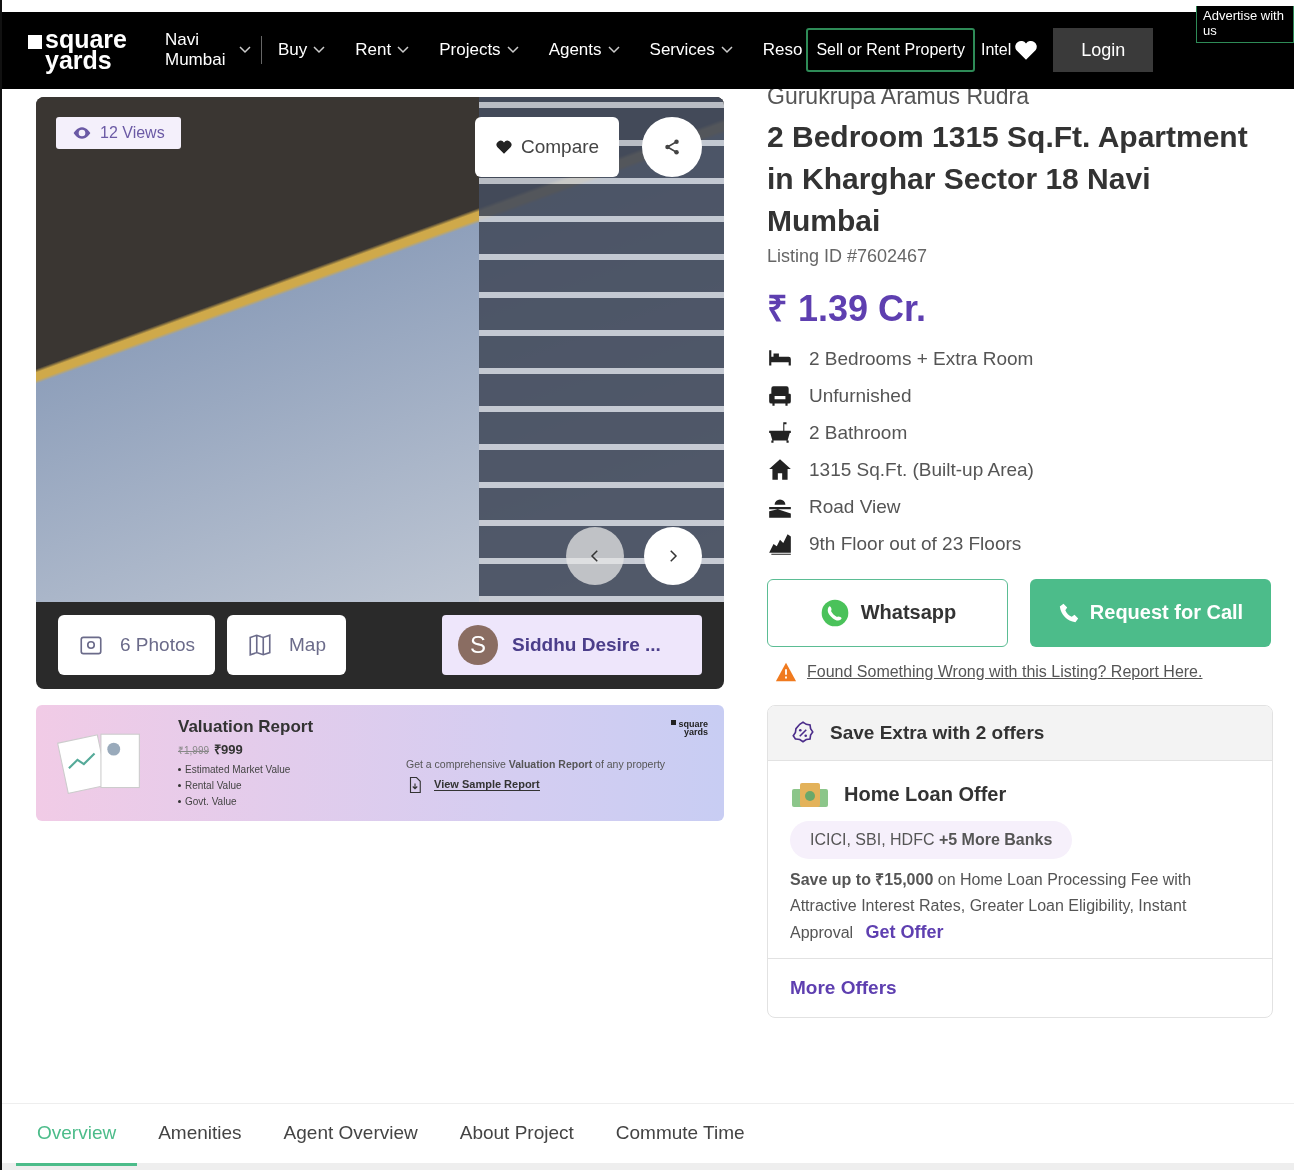 The height and width of the screenshot is (1170, 1294). Describe the element at coordinates (478, 645) in the screenshot. I see `avatar: S` at that location.